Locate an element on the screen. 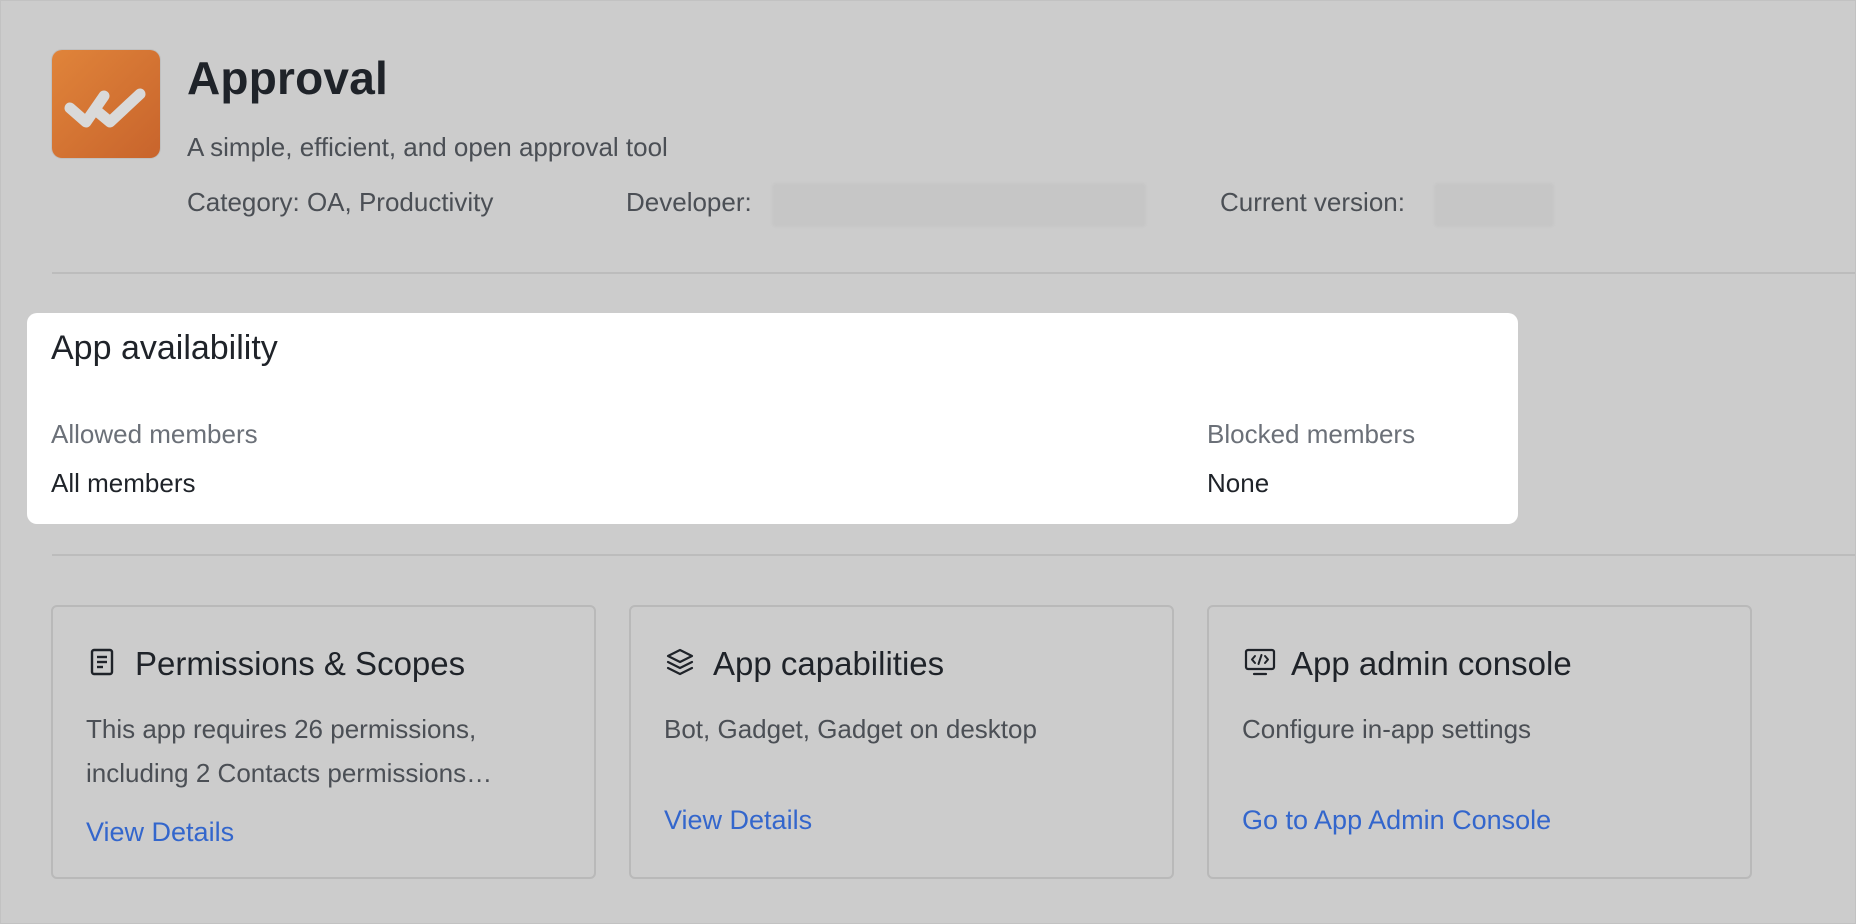  admin-console-card-description: Configure in-app settings is located at coordinates (1387, 729).